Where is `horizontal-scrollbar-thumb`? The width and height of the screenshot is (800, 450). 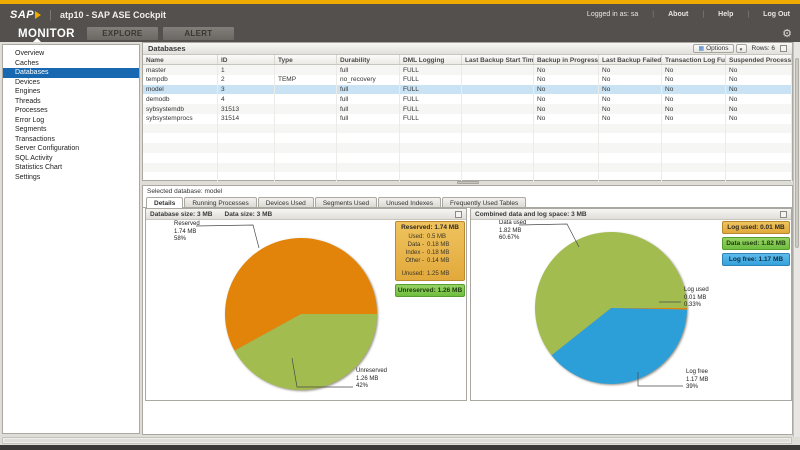 horizontal-scrollbar-thumb is located at coordinates (397, 440).